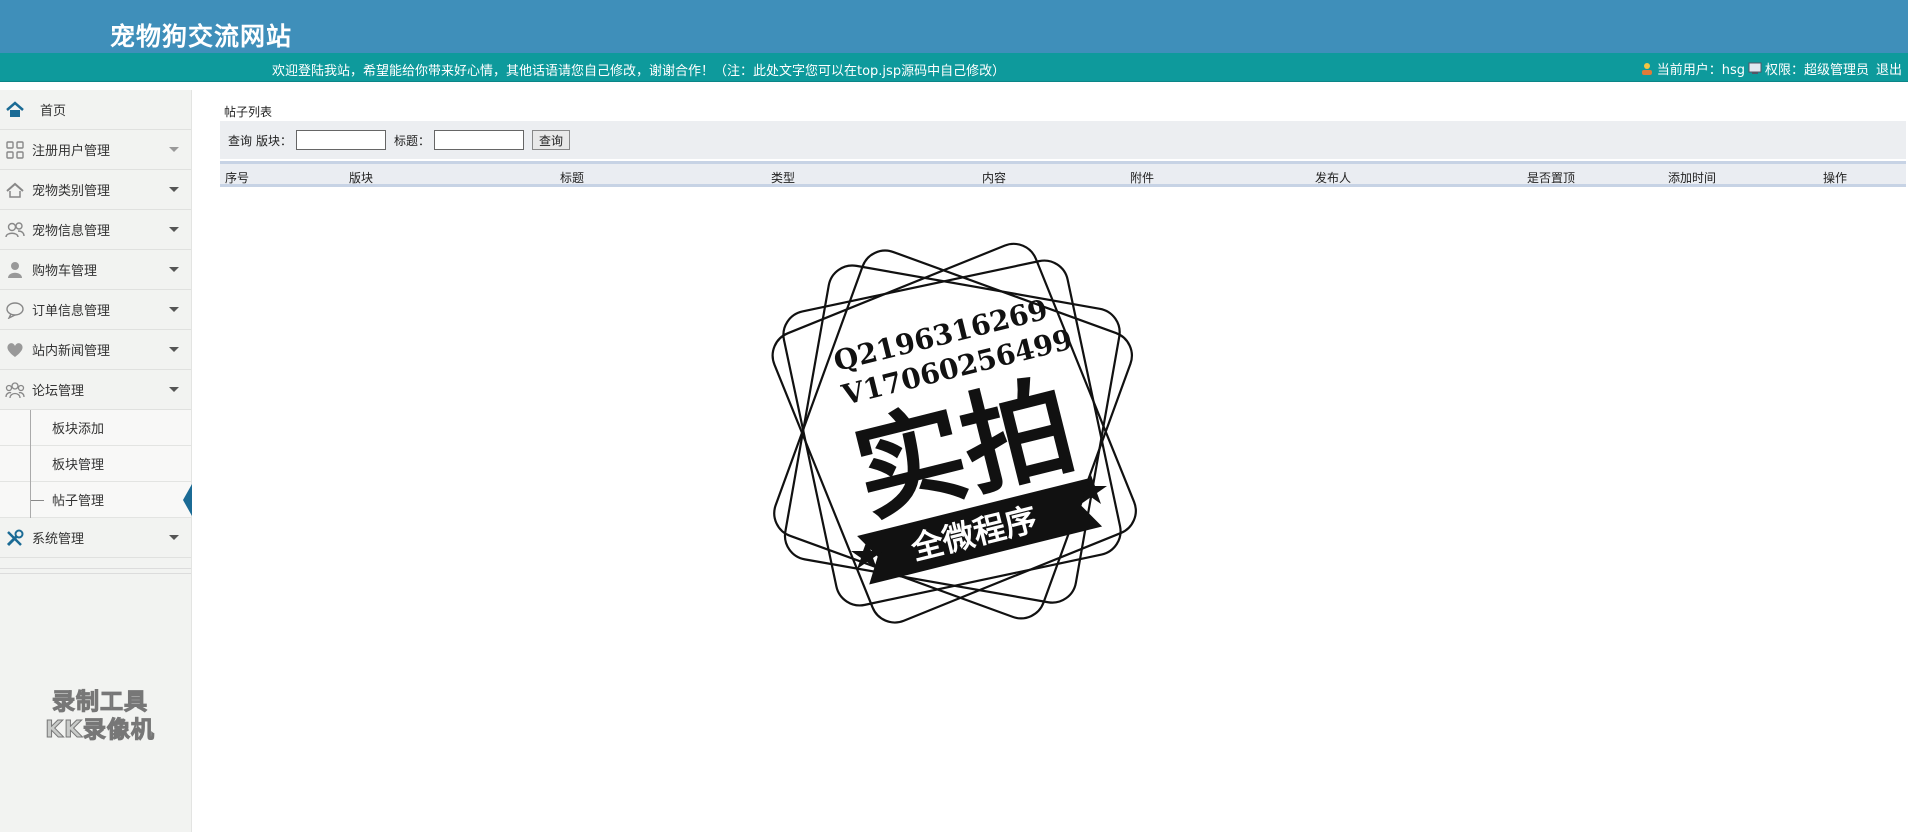 Image resolution: width=1908 pixels, height=832 pixels. What do you see at coordinates (248, 112) in the screenshot?
I see `page-title: 帖子列表` at bounding box center [248, 112].